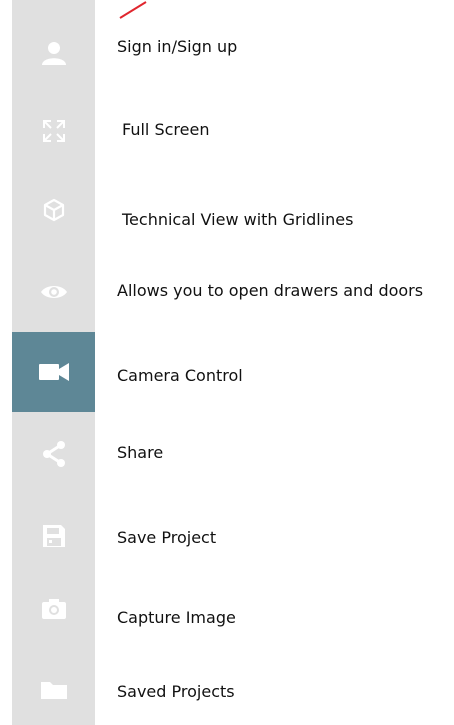 Image resolution: width=454 pixels, height=725 pixels. Describe the element at coordinates (177, 46) in the screenshot. I see `sign-in-label: Sign in/Sign up` at that location.